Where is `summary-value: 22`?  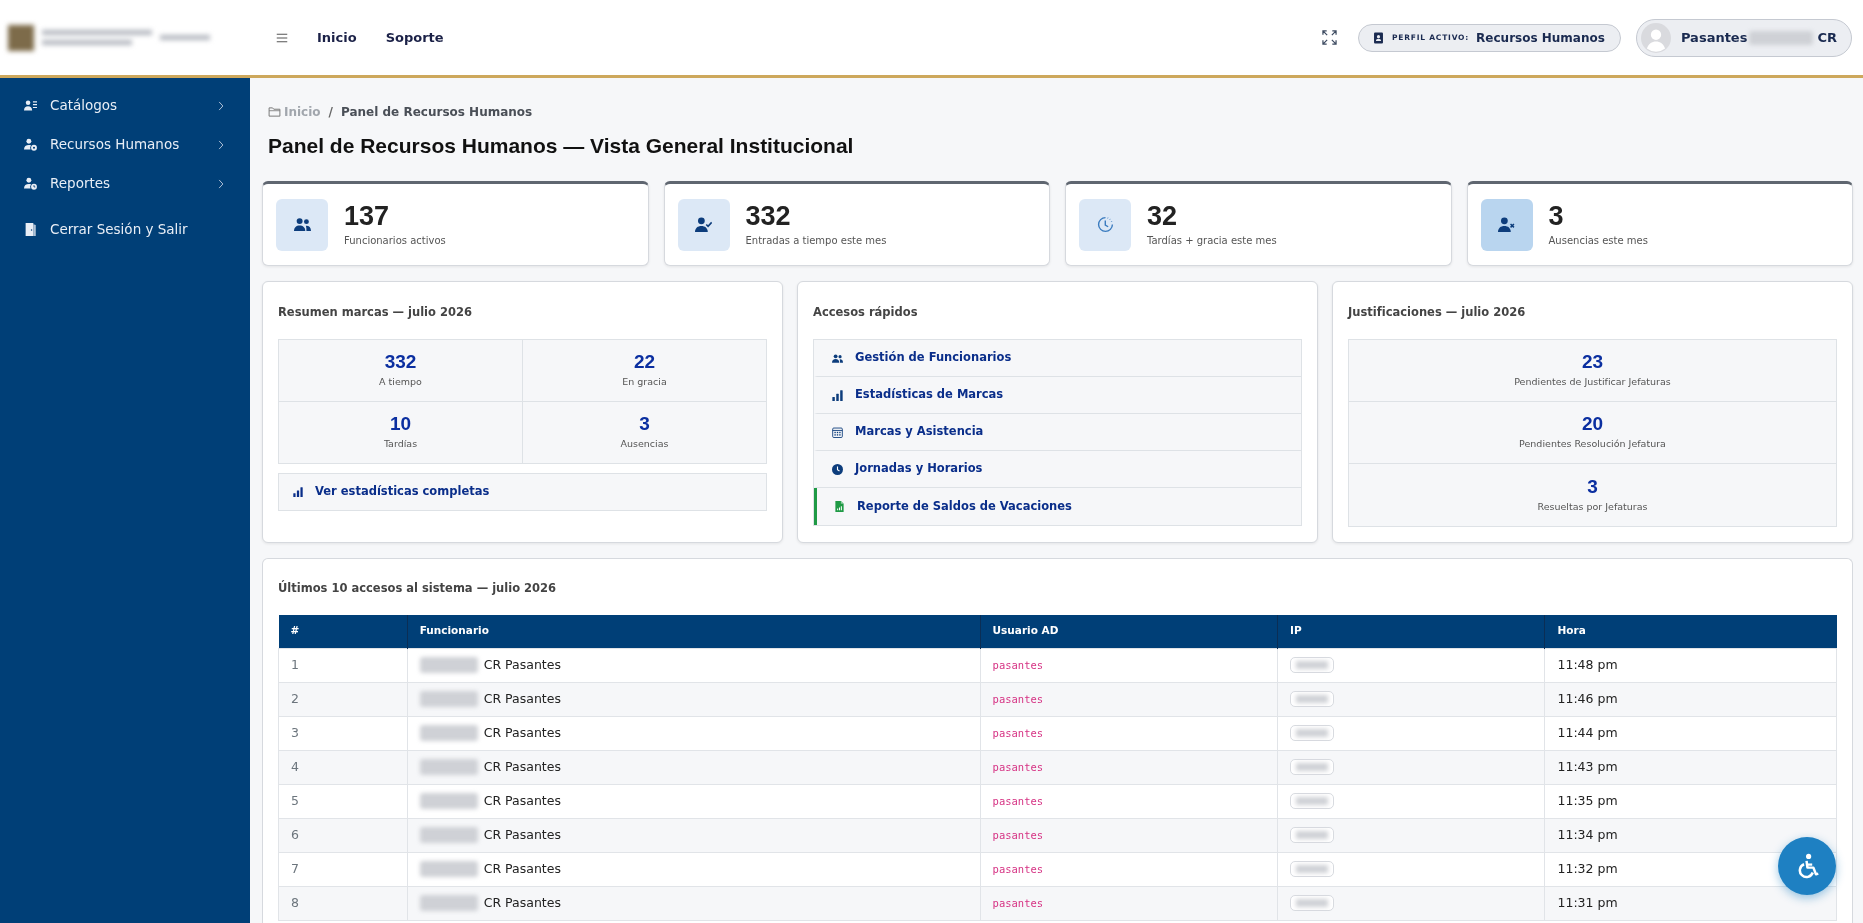 summary-value: 22 is located at coordinates (644, 362).